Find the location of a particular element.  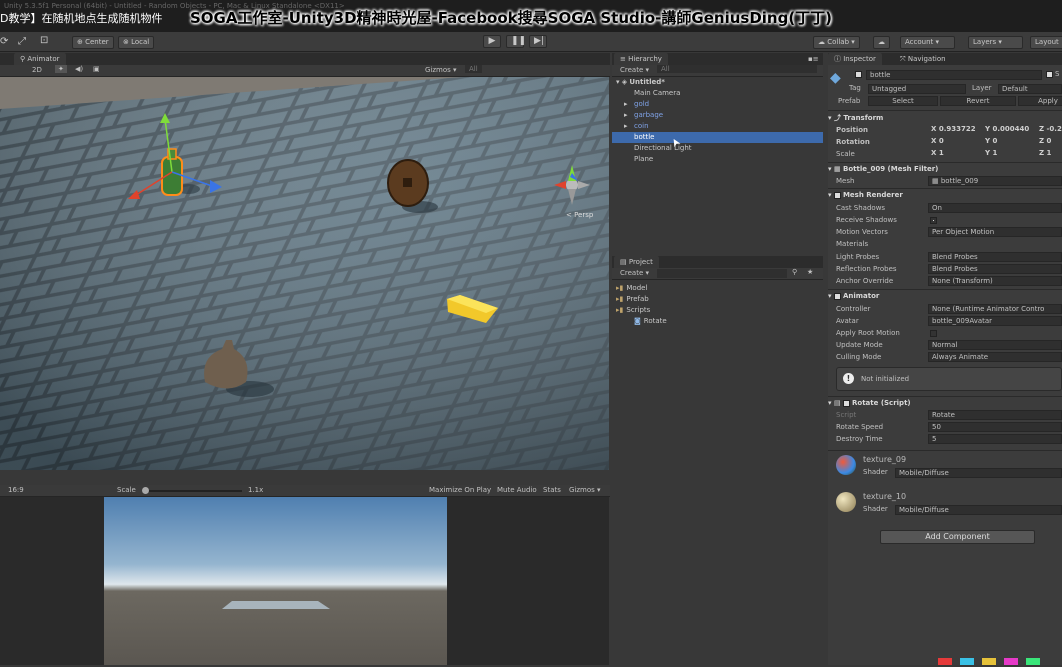

scene-search-input: All is located at coordinates (473, 69).